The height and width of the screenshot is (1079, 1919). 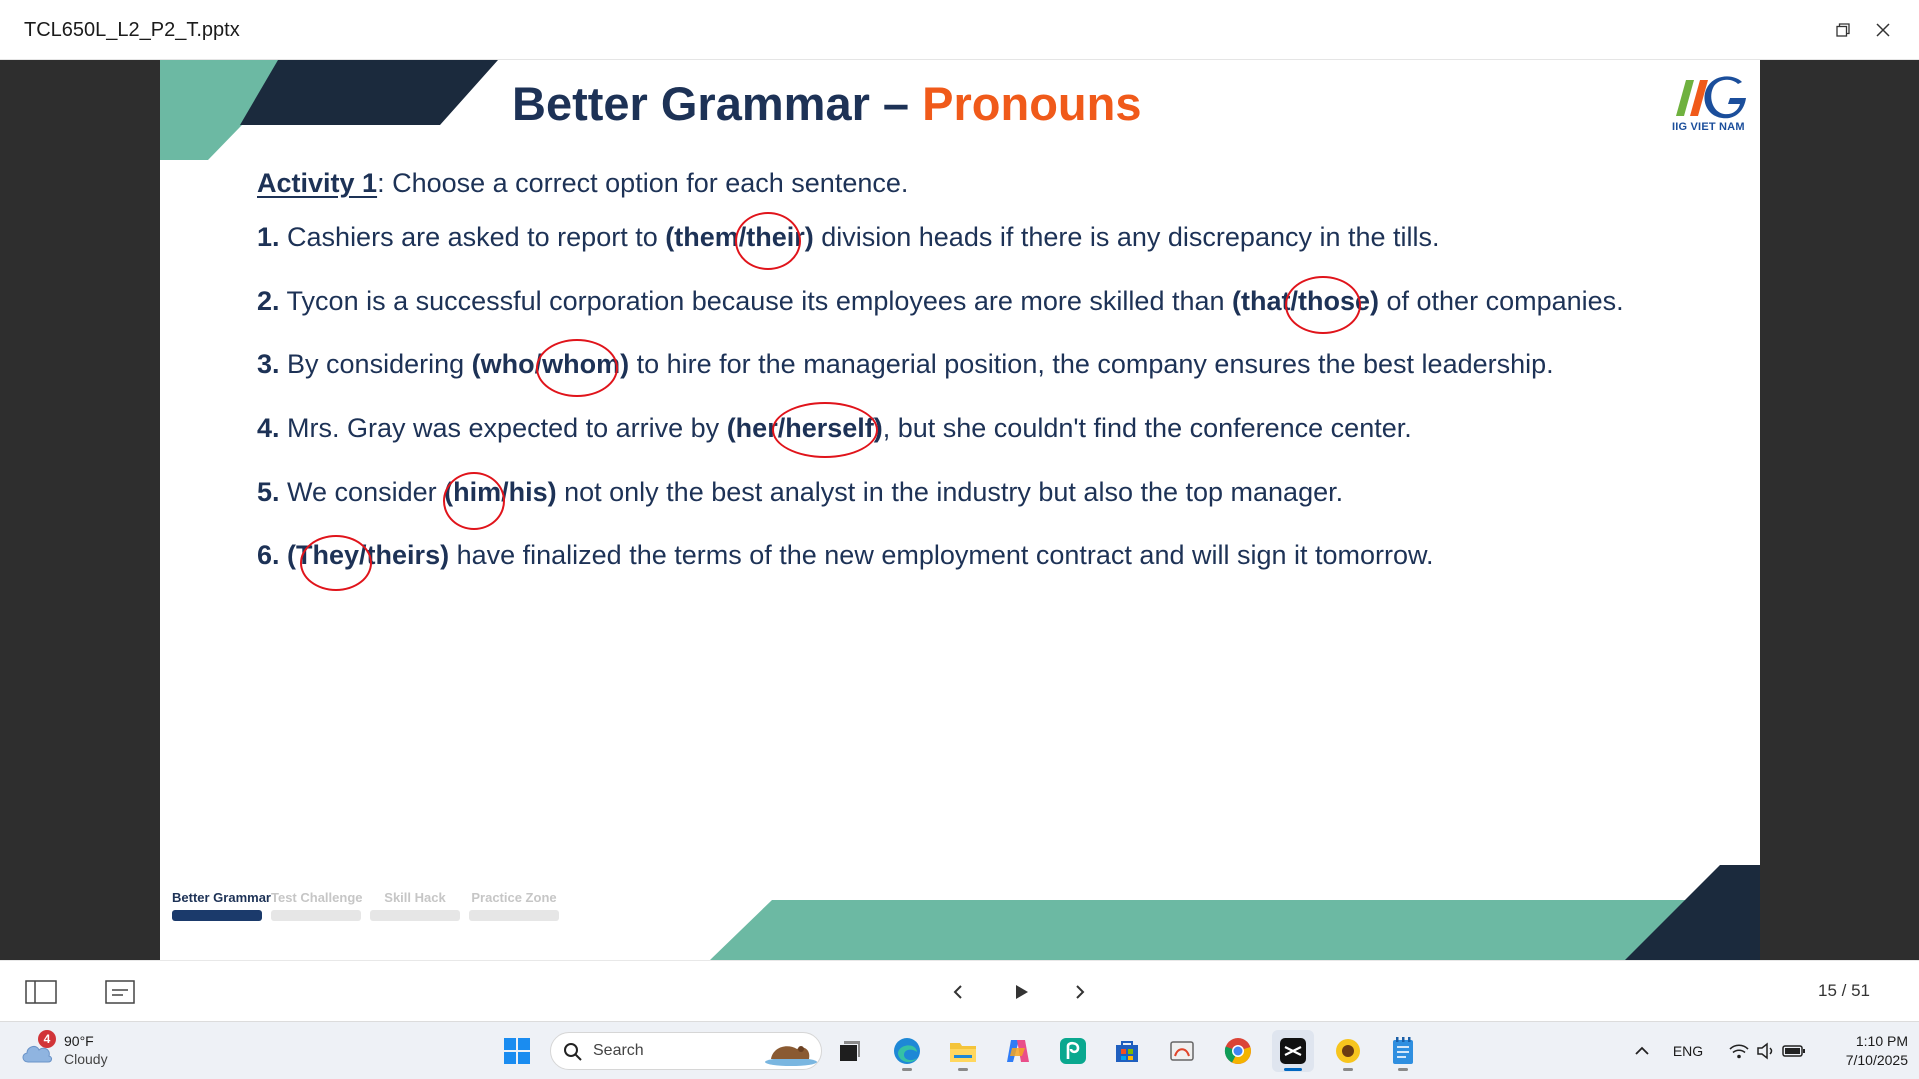 I want to click on page-counter: 15 / 51, so click(x=1844, y=991).